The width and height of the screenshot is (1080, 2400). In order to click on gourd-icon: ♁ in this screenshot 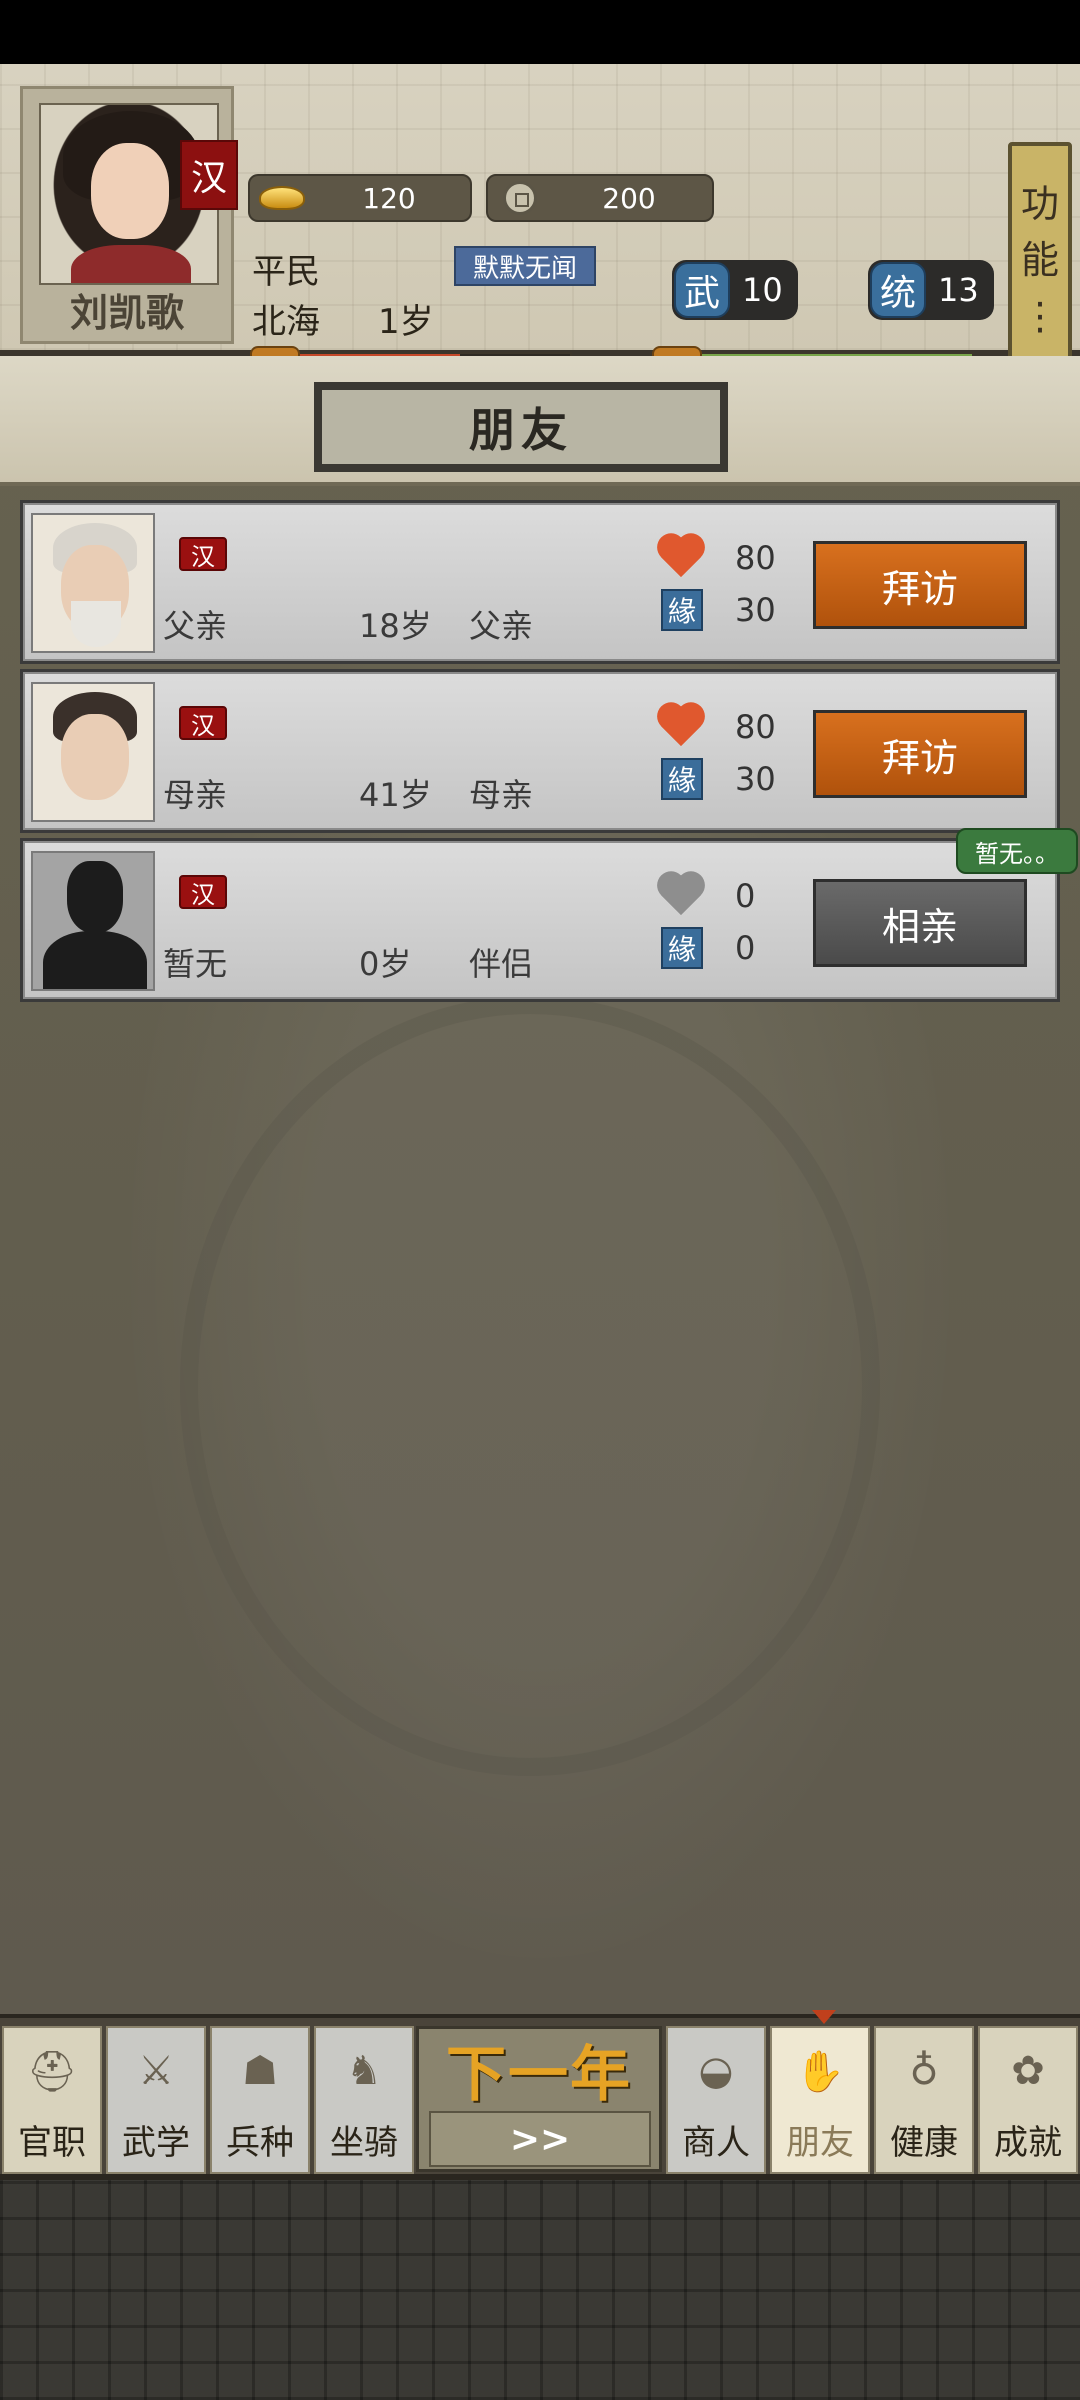, I will do `click(924, 2071)`.